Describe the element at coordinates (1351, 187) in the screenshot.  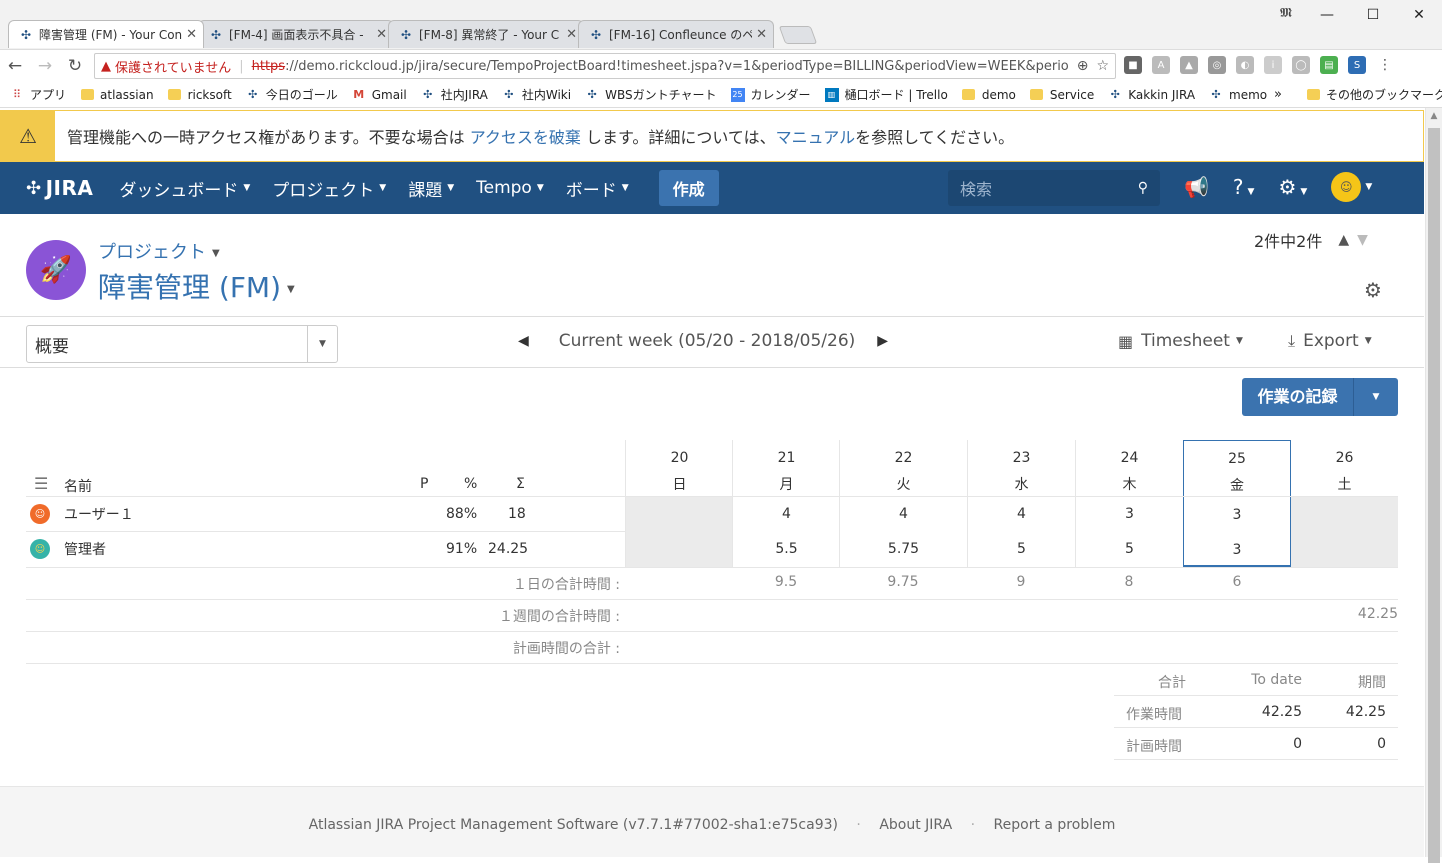
I see `user-menu: ☺ ▼` at that location.